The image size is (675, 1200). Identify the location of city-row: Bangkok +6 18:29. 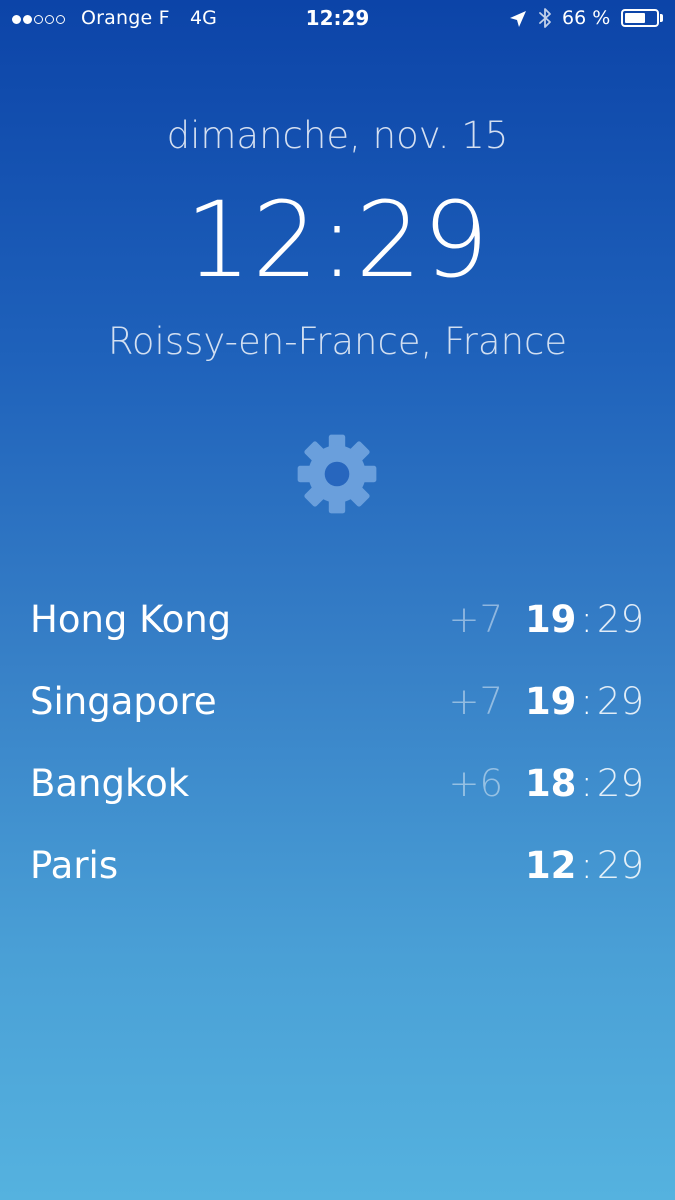
(337, 783).